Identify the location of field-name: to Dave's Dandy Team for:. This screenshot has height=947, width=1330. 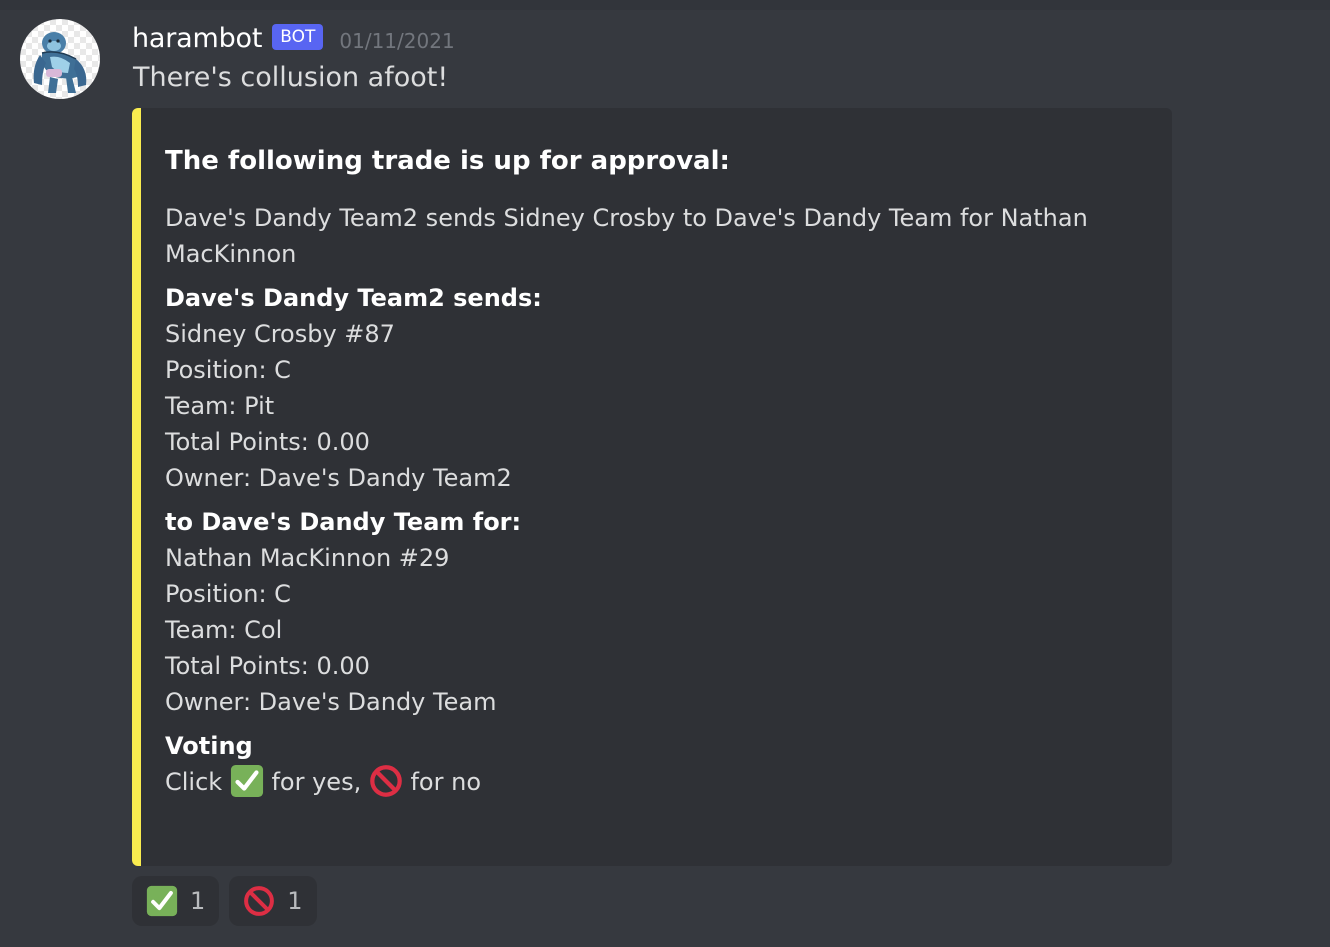
(343, 522).